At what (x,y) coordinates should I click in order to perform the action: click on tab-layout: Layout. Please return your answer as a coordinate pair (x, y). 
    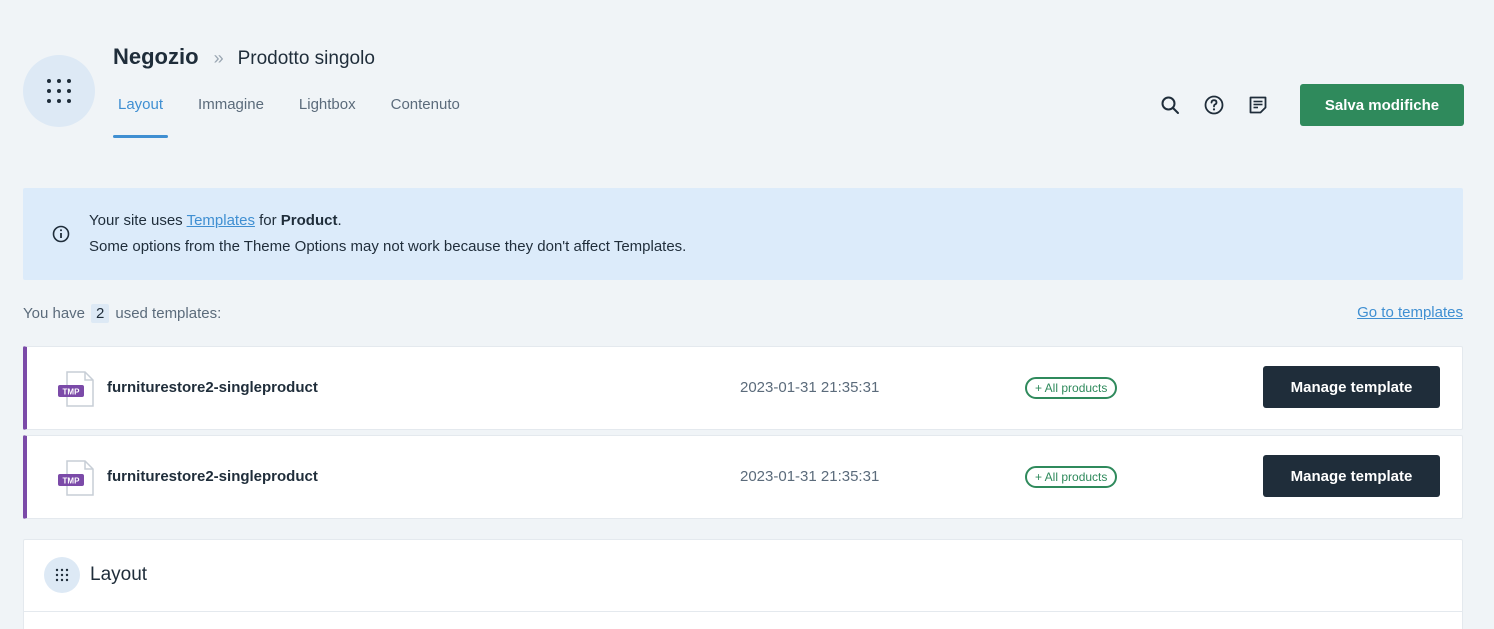
    Looking at the image, I should click on (141, 115).